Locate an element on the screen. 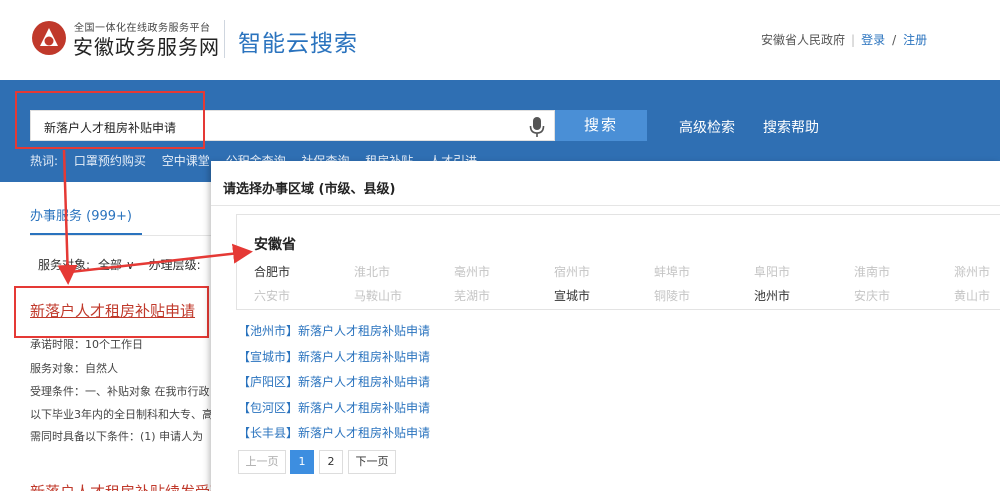 This screenshot has width=1000, height=491. annotation-arrow-right is located at coordinates (161, 258).